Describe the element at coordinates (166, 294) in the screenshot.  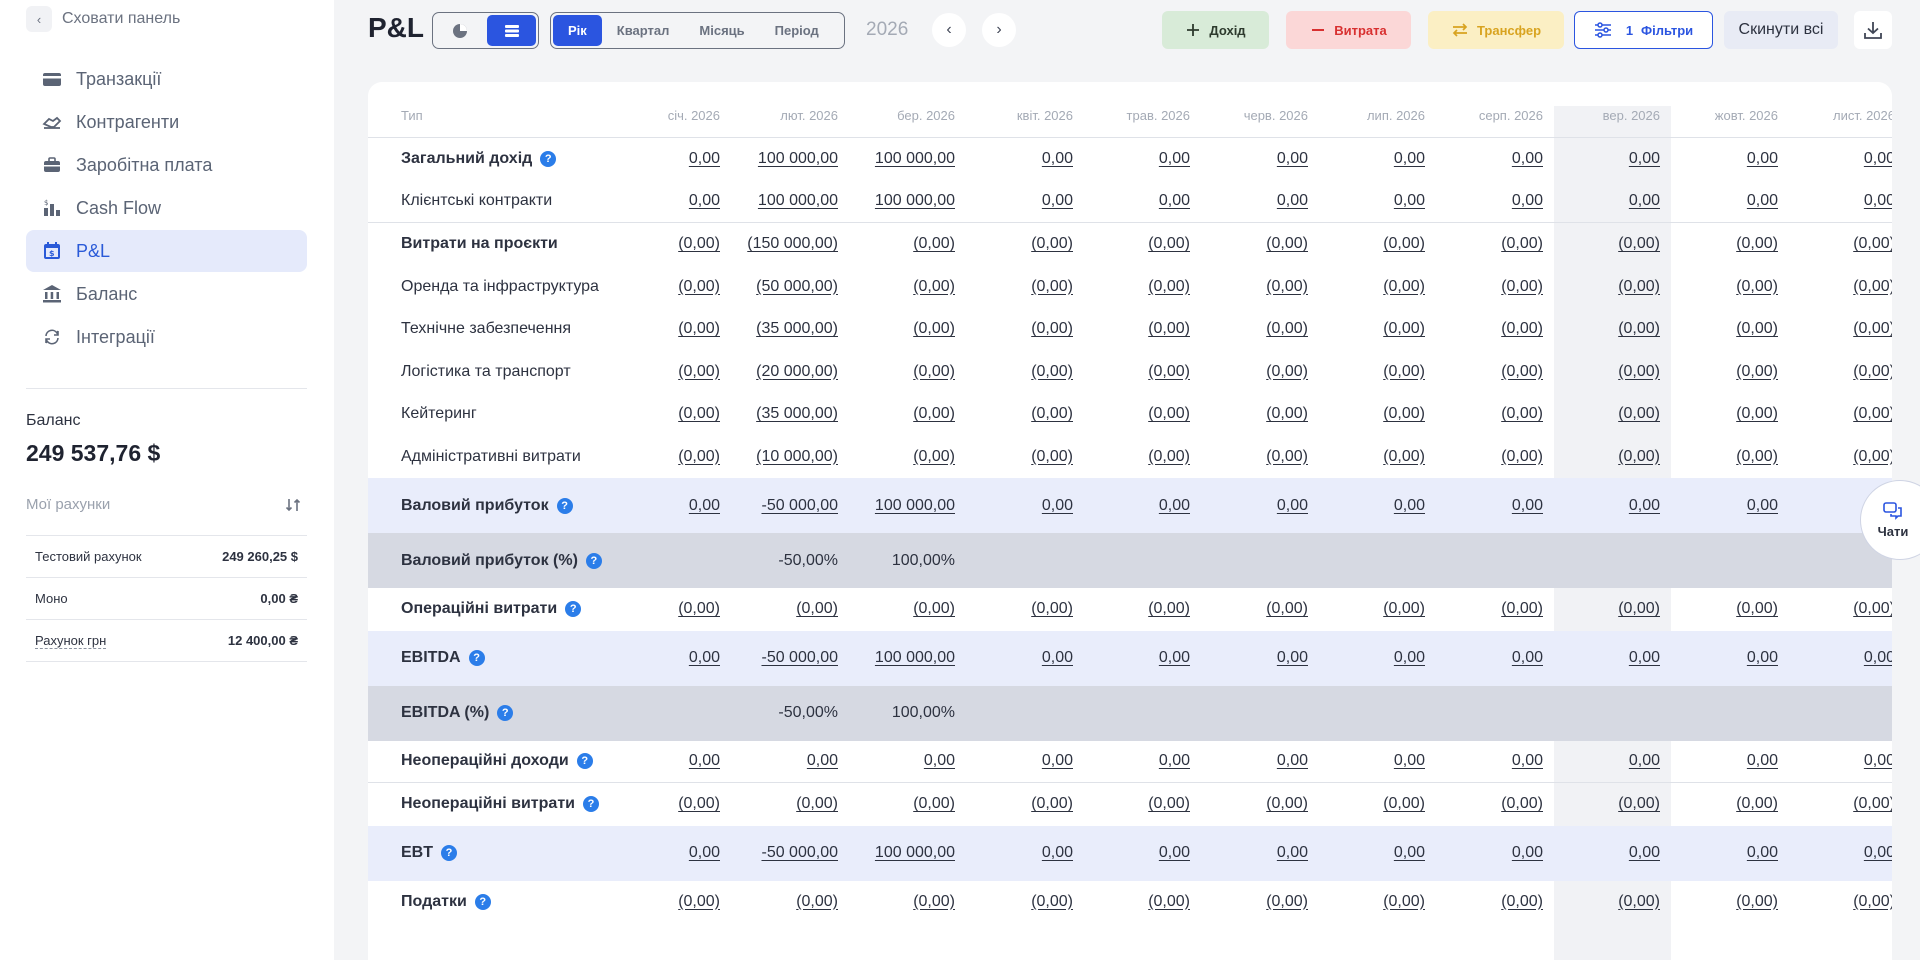
I see `sidebar-item-balance: Баланс` at that location.